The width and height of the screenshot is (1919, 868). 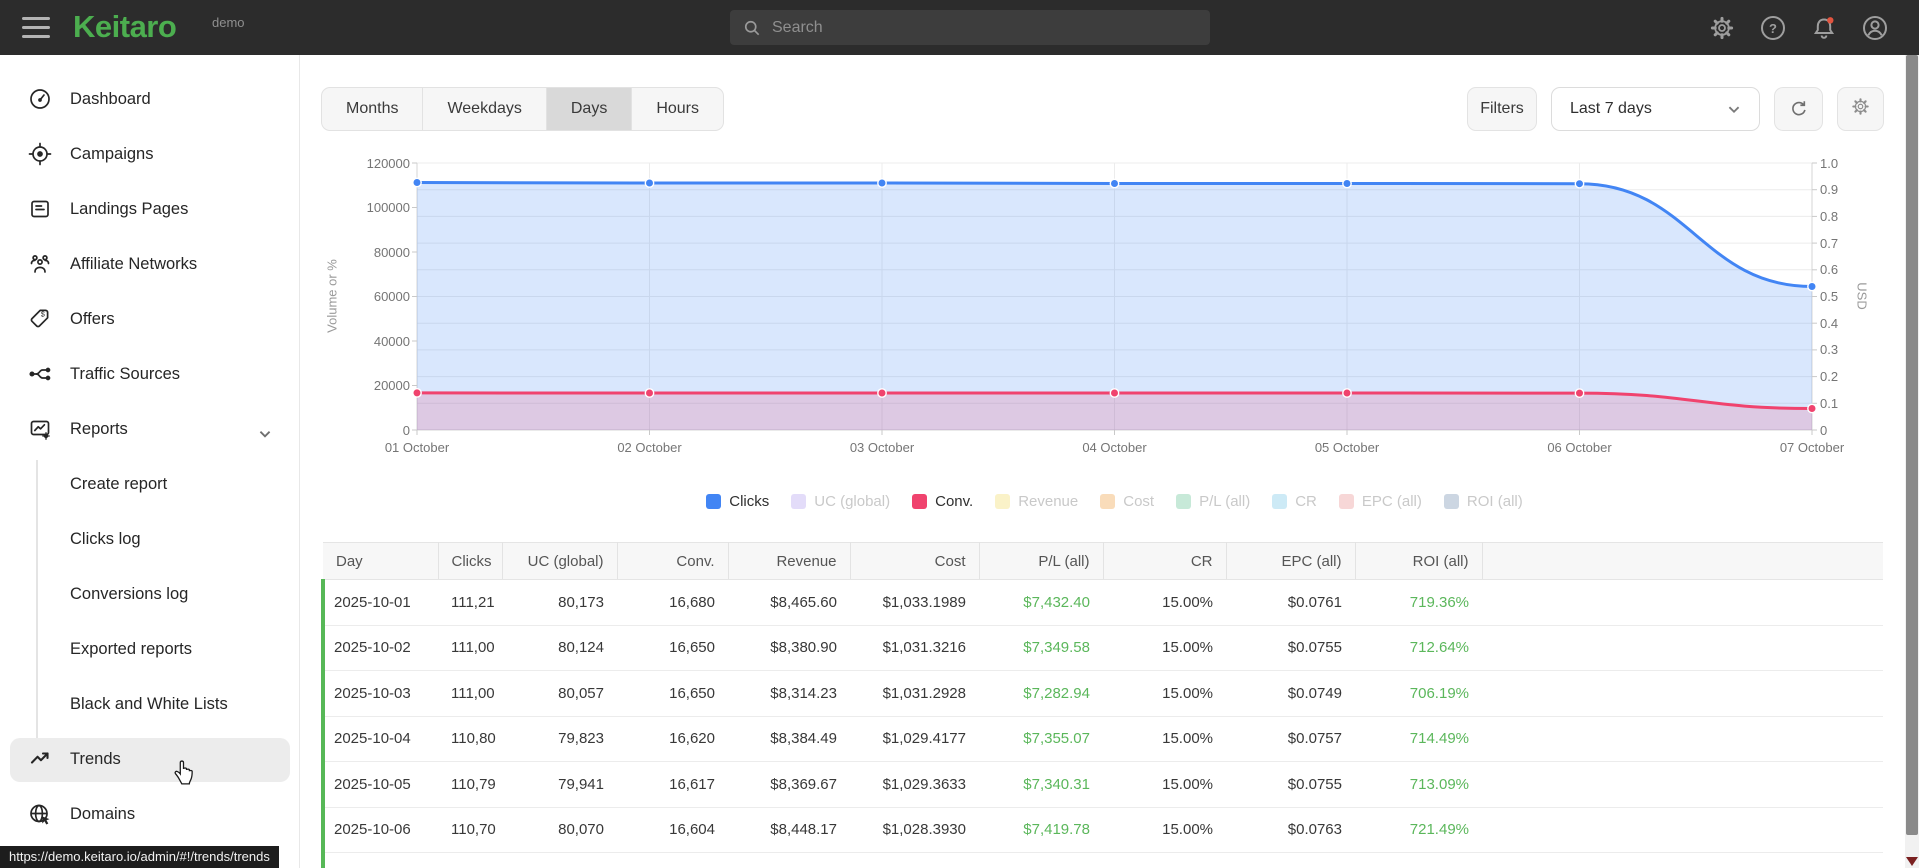 I want to click on sidebar-item-label: Reports, so click(x=99, y=429).